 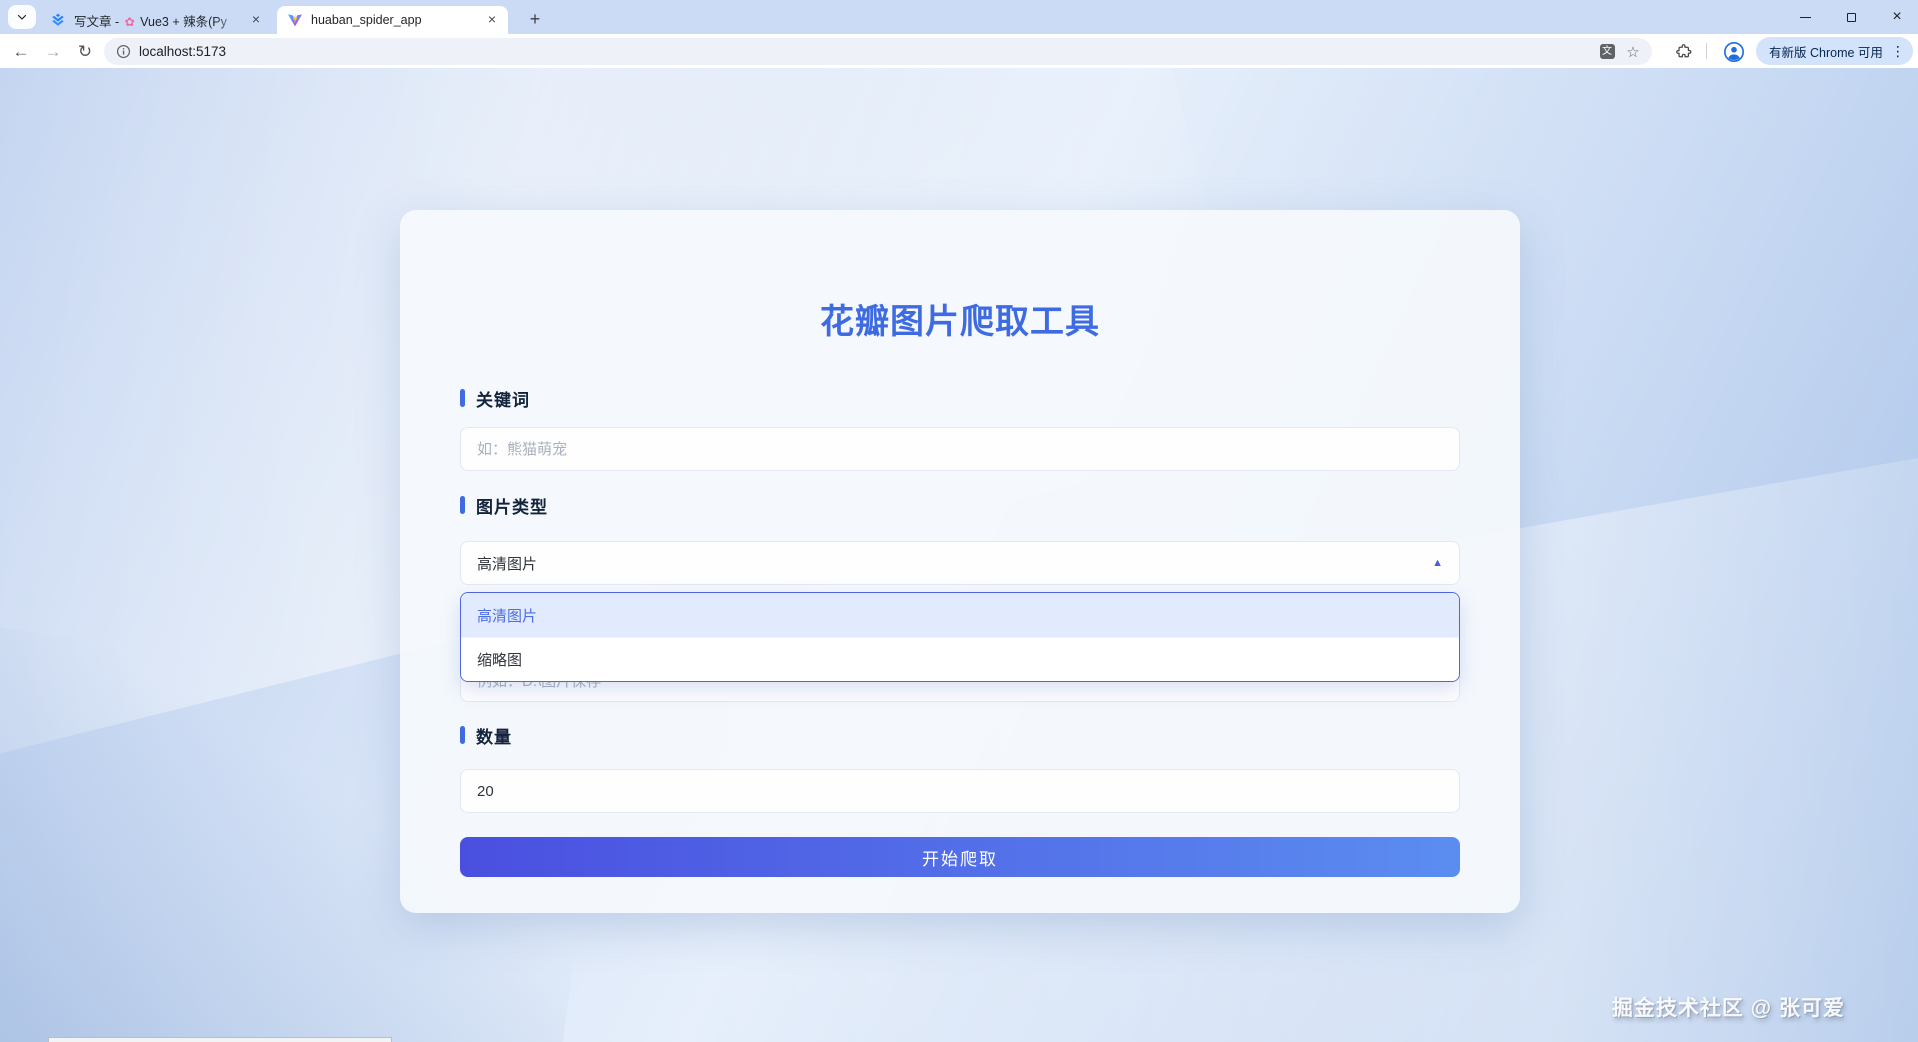 I want to click on tab-title: huaban_spider_app, so click(x=366, y=20).